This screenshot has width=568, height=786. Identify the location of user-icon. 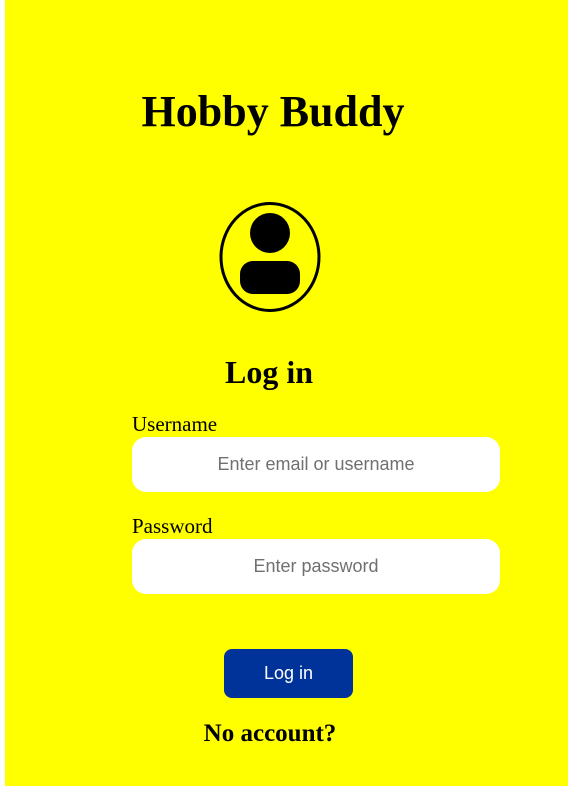
(270, 257).